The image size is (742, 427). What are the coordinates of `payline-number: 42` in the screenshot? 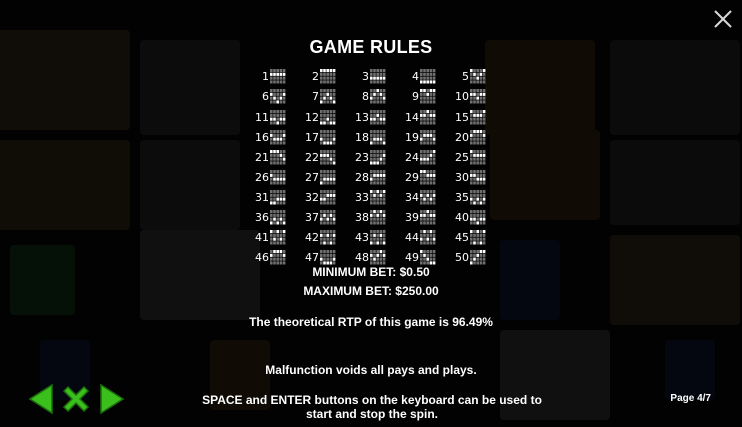 It's located at (312, 237).